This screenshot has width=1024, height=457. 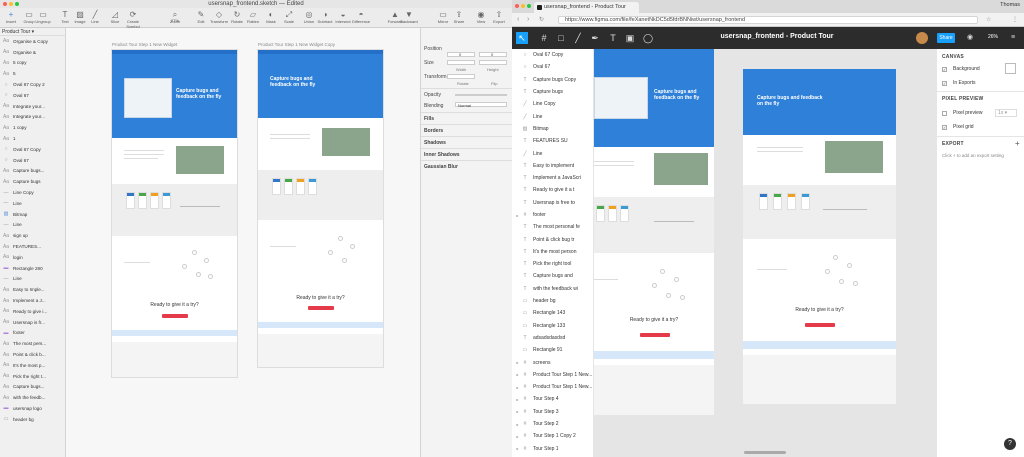 What do you see at coordinates (1015, 19) in the screenshot?
I see `menu-icon: ⋮` at bounding box center [1015, 19].